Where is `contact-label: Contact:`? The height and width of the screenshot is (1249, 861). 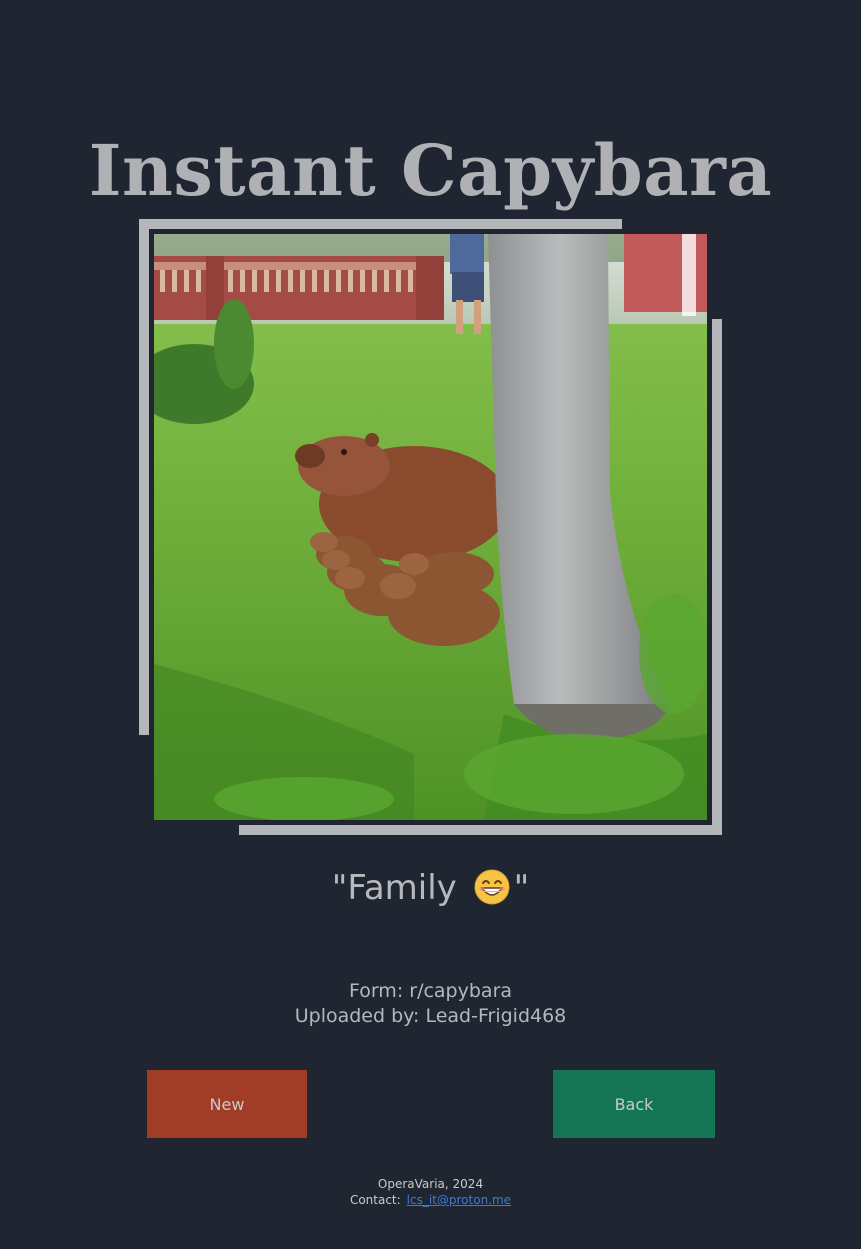 contact-label: Contact: is located at coordinates (375, 1200).